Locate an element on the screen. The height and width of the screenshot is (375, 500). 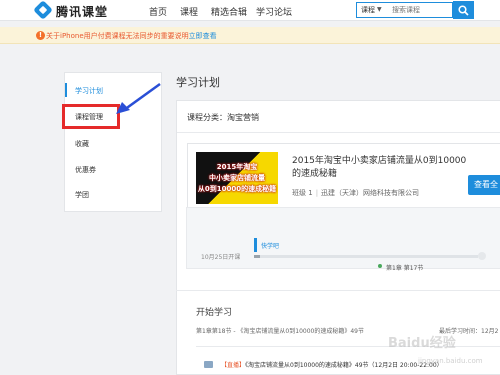
search-button is located at coordinates (463, 10).